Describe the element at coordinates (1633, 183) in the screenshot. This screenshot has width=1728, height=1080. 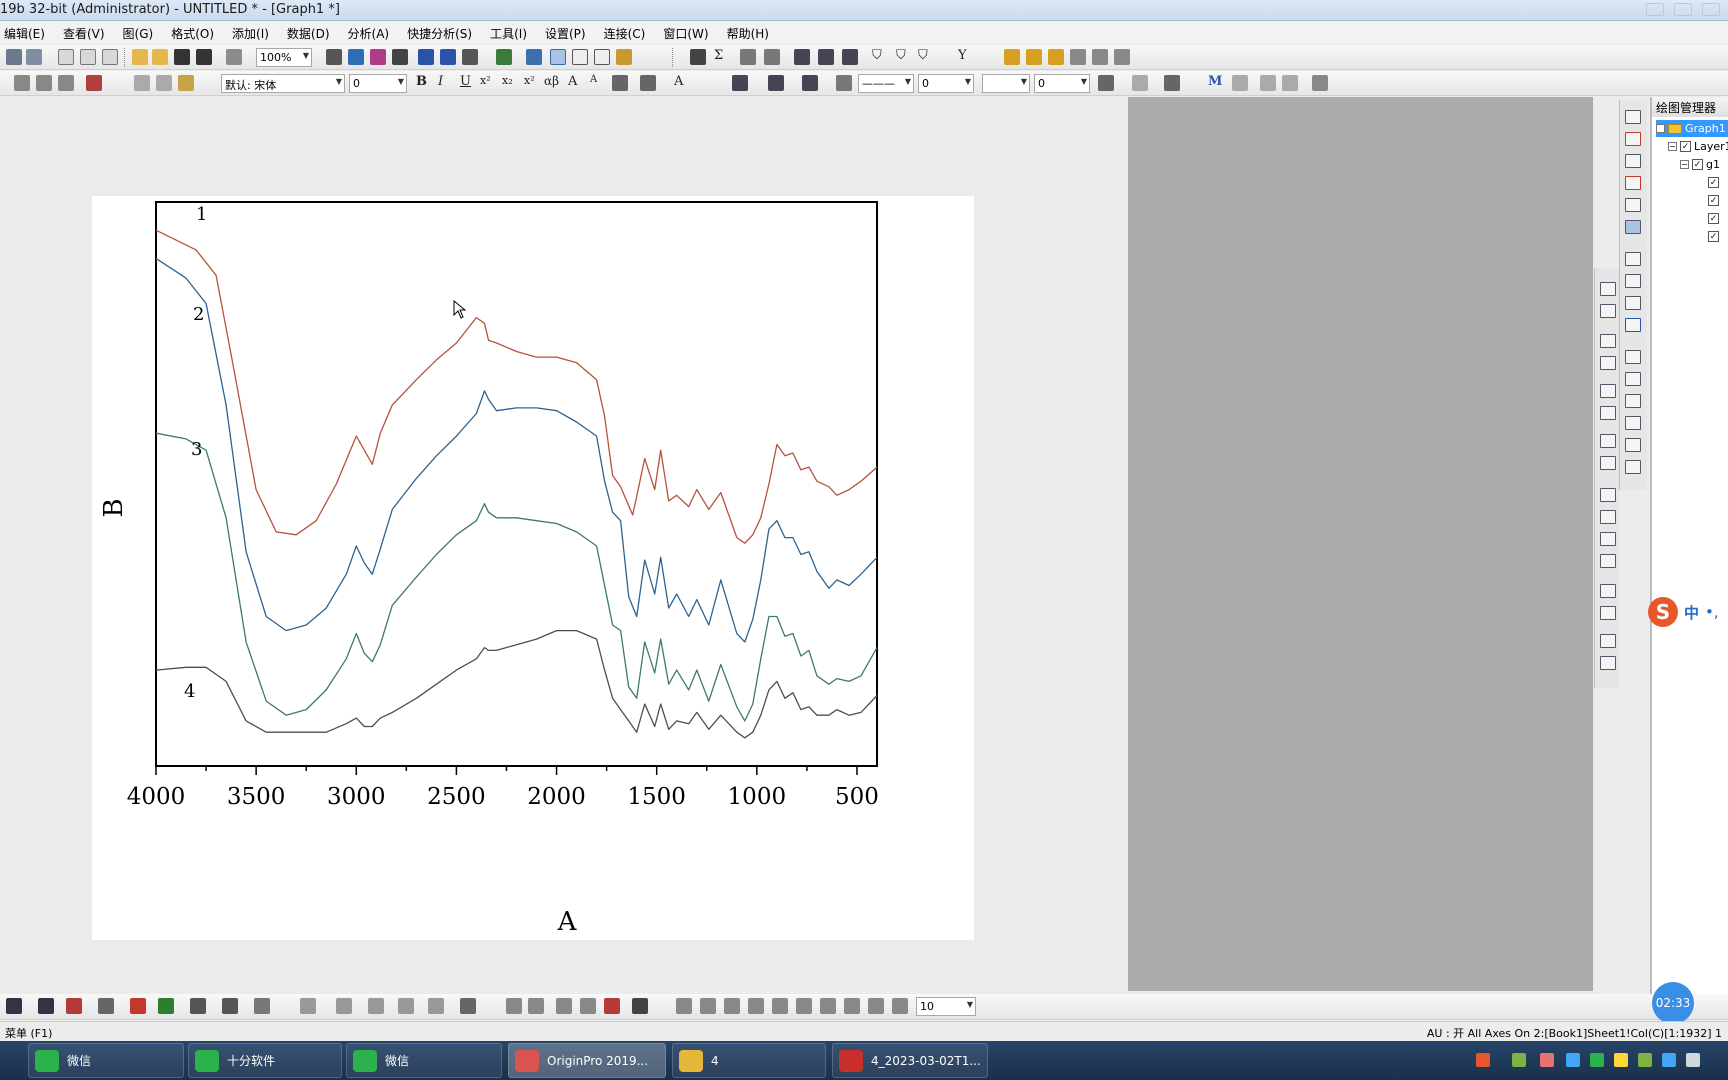
I see `axis-red2-icon` at that location.